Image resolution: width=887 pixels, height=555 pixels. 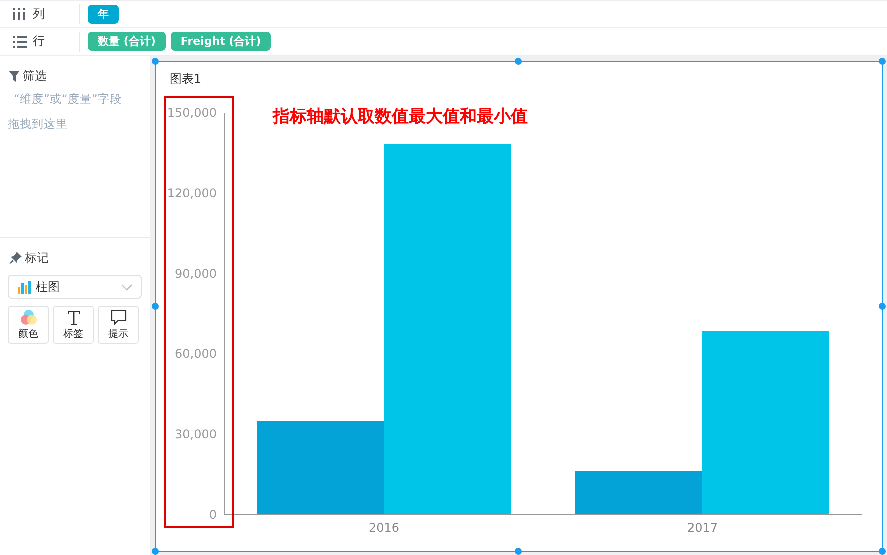 I want to click on shelf-label: 列, so click(x=39, y=14).